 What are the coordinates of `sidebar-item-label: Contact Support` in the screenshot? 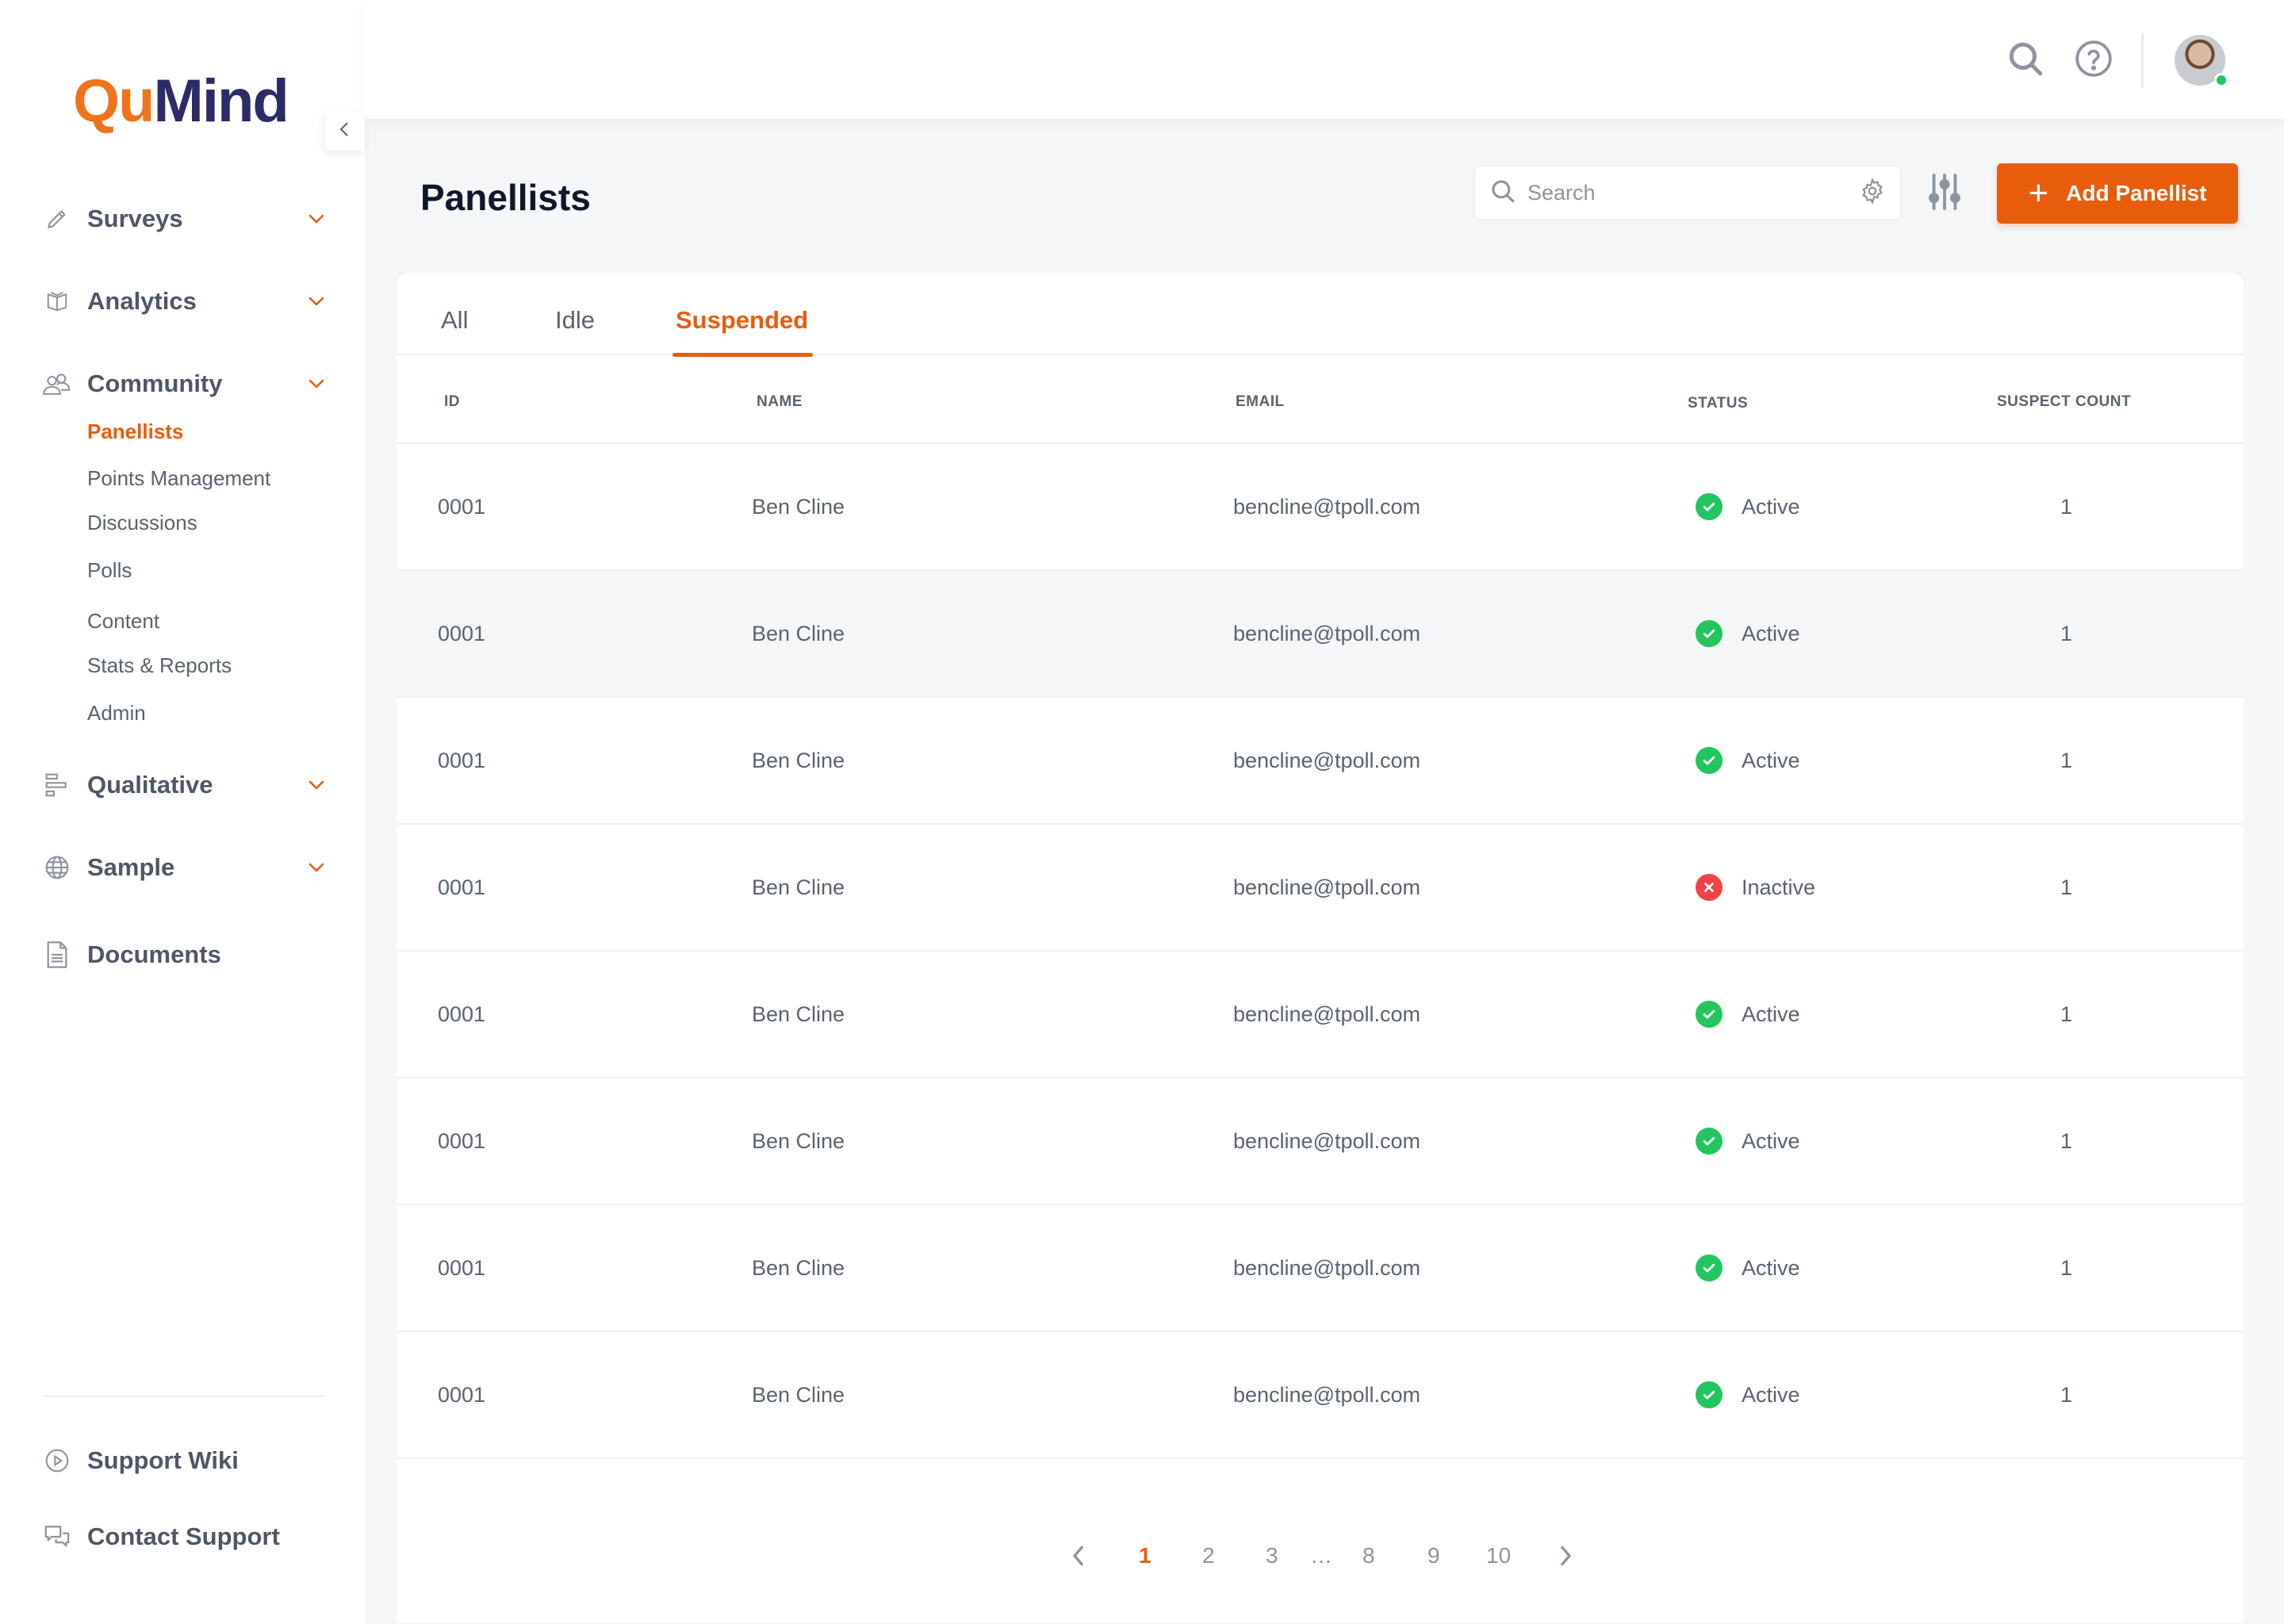 It's located at (183, 1536).